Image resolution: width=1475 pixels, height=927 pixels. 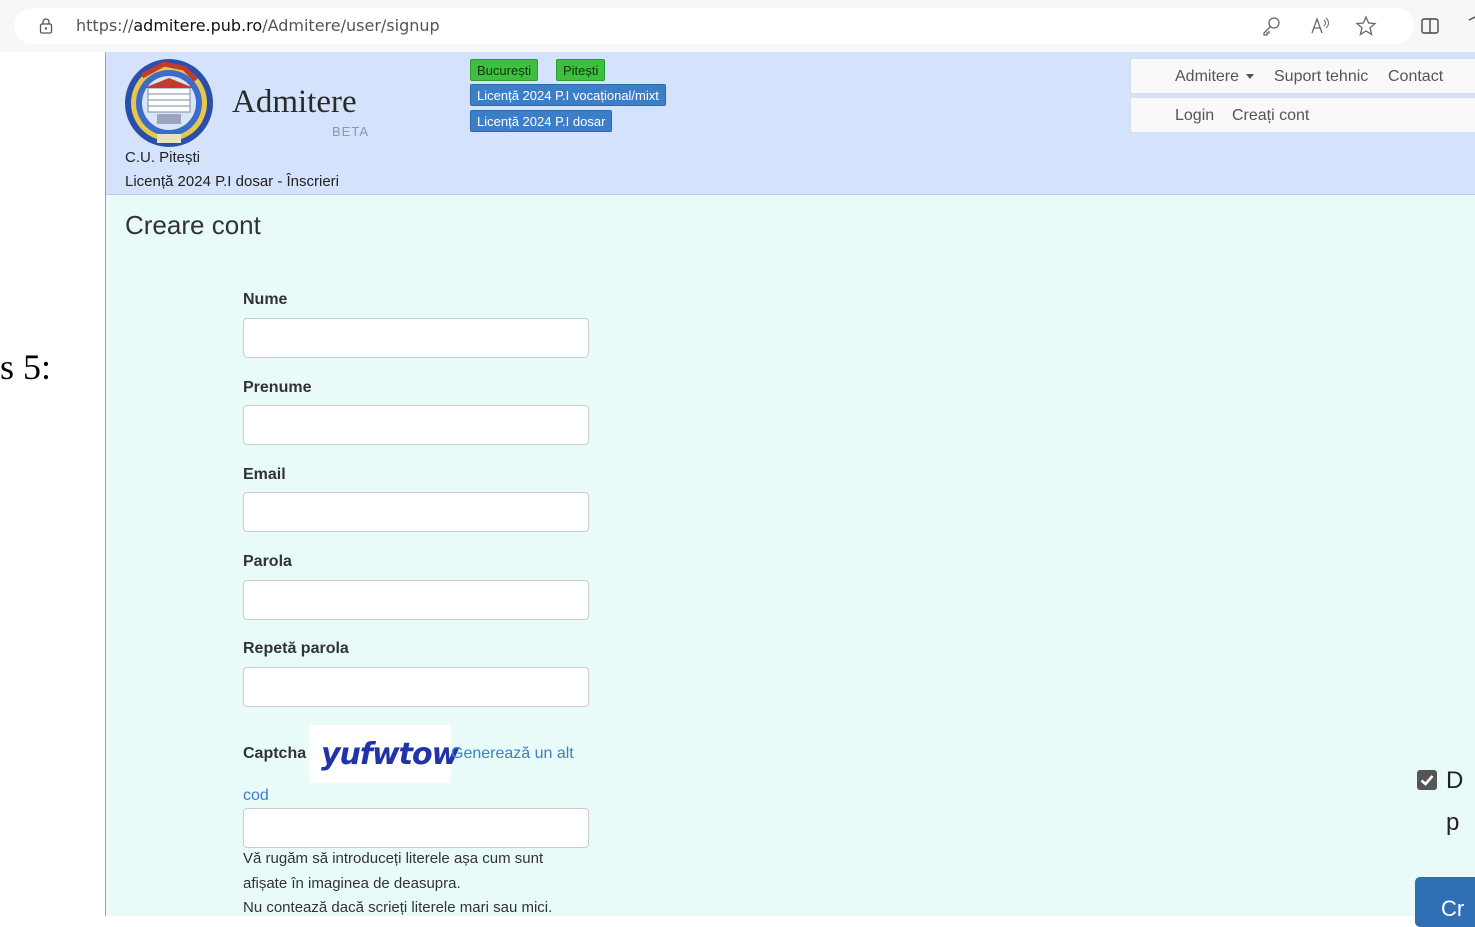 What do you see at coordinates (275, 753) in the screenshot?
I see `label-captcha: Captcha` at bounding box center [275, 753].